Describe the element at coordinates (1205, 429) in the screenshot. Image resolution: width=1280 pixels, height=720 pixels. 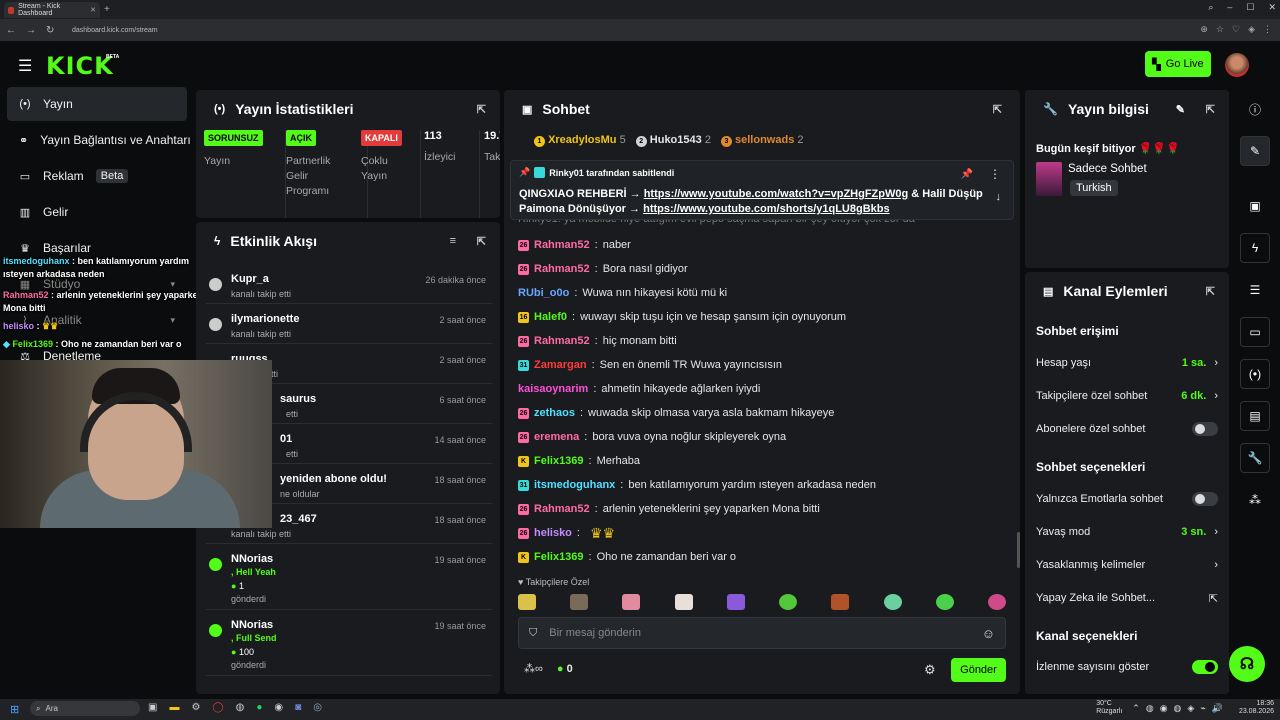
I see `subs-chat-toggle` at that location.